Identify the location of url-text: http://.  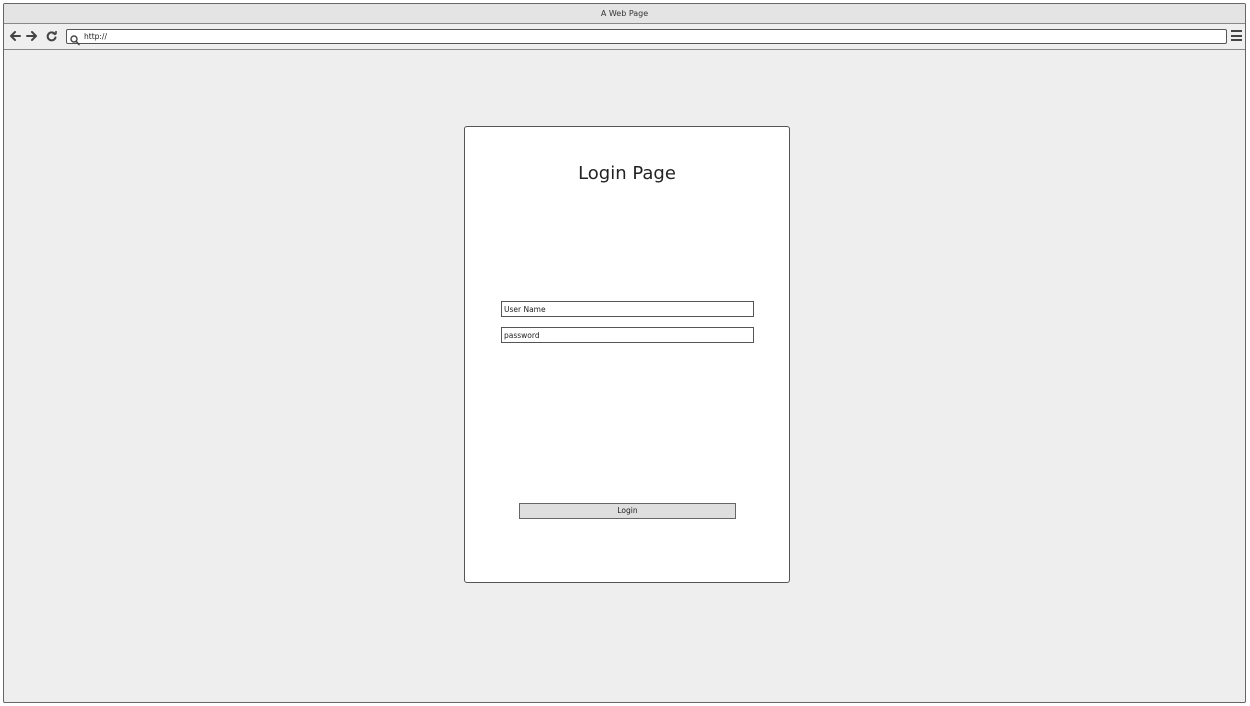
(95, 36).